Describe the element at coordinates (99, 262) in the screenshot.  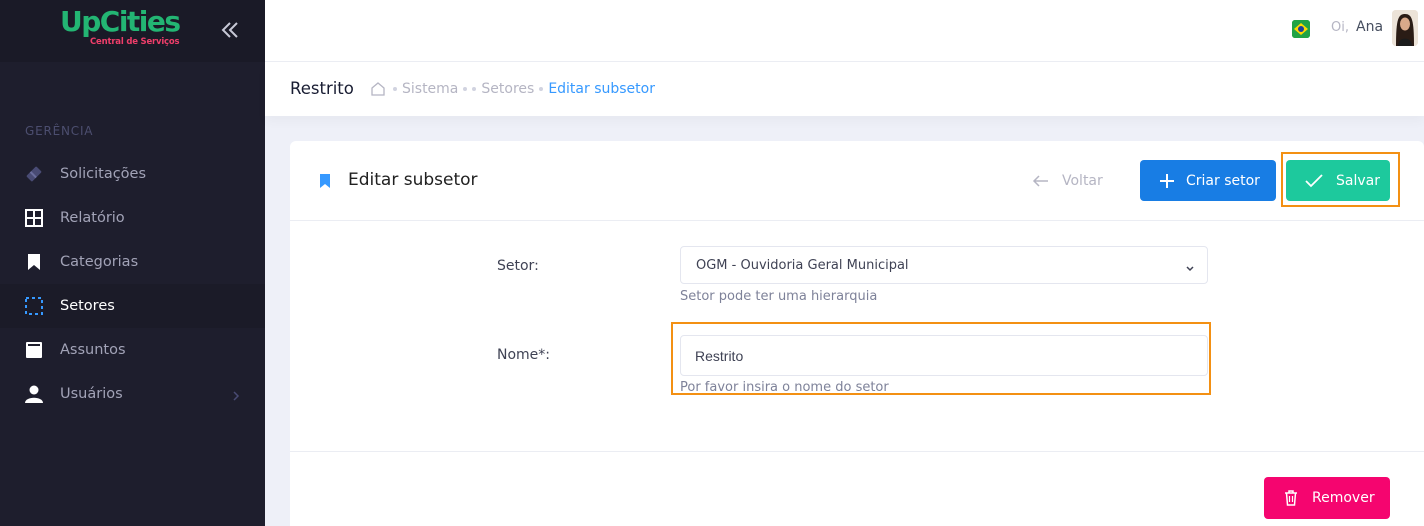
I see `sidebar-item-label: Categorias` at that location.